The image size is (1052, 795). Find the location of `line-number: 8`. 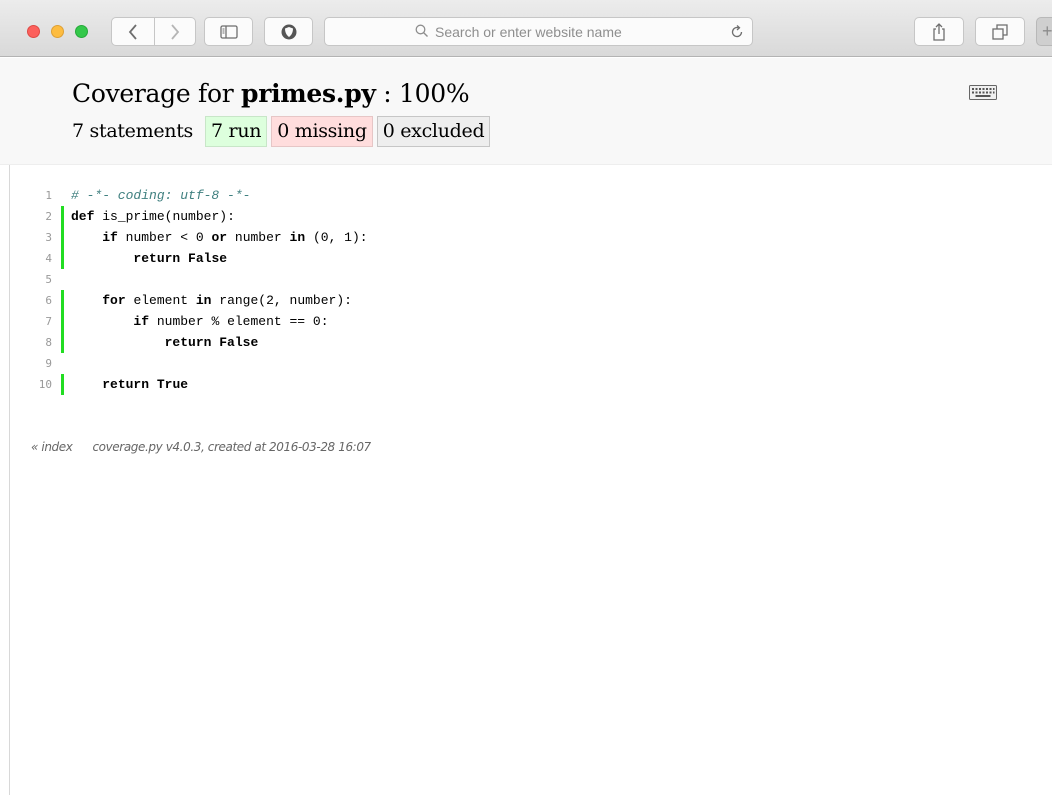

line-number: 8 is located at coordinates (27, 342).